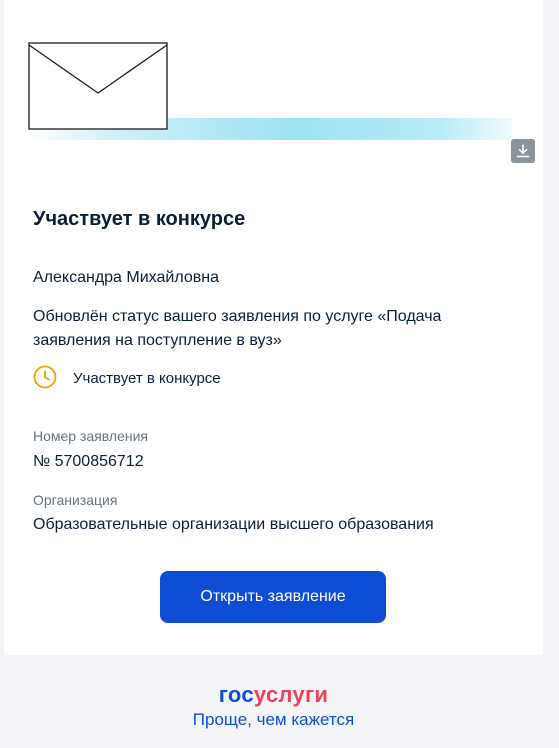 The image size is (559, 748). I want to click on application-number-label: Номер заявления, so click(90, 436).